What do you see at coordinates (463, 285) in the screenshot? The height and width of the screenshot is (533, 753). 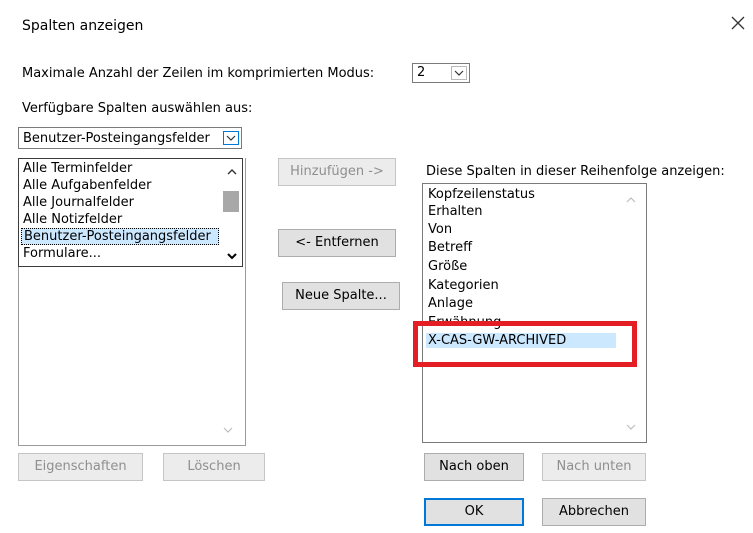 I see `list-item: Kategorien` at bounding box center [463, 285].